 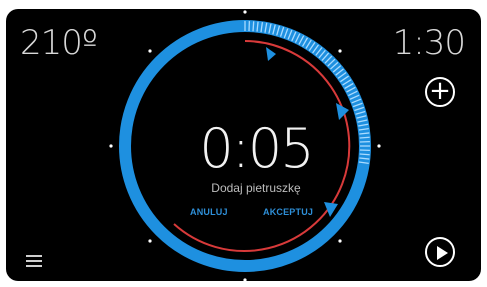 I want to click on play-button, so click(x=440, y=252).